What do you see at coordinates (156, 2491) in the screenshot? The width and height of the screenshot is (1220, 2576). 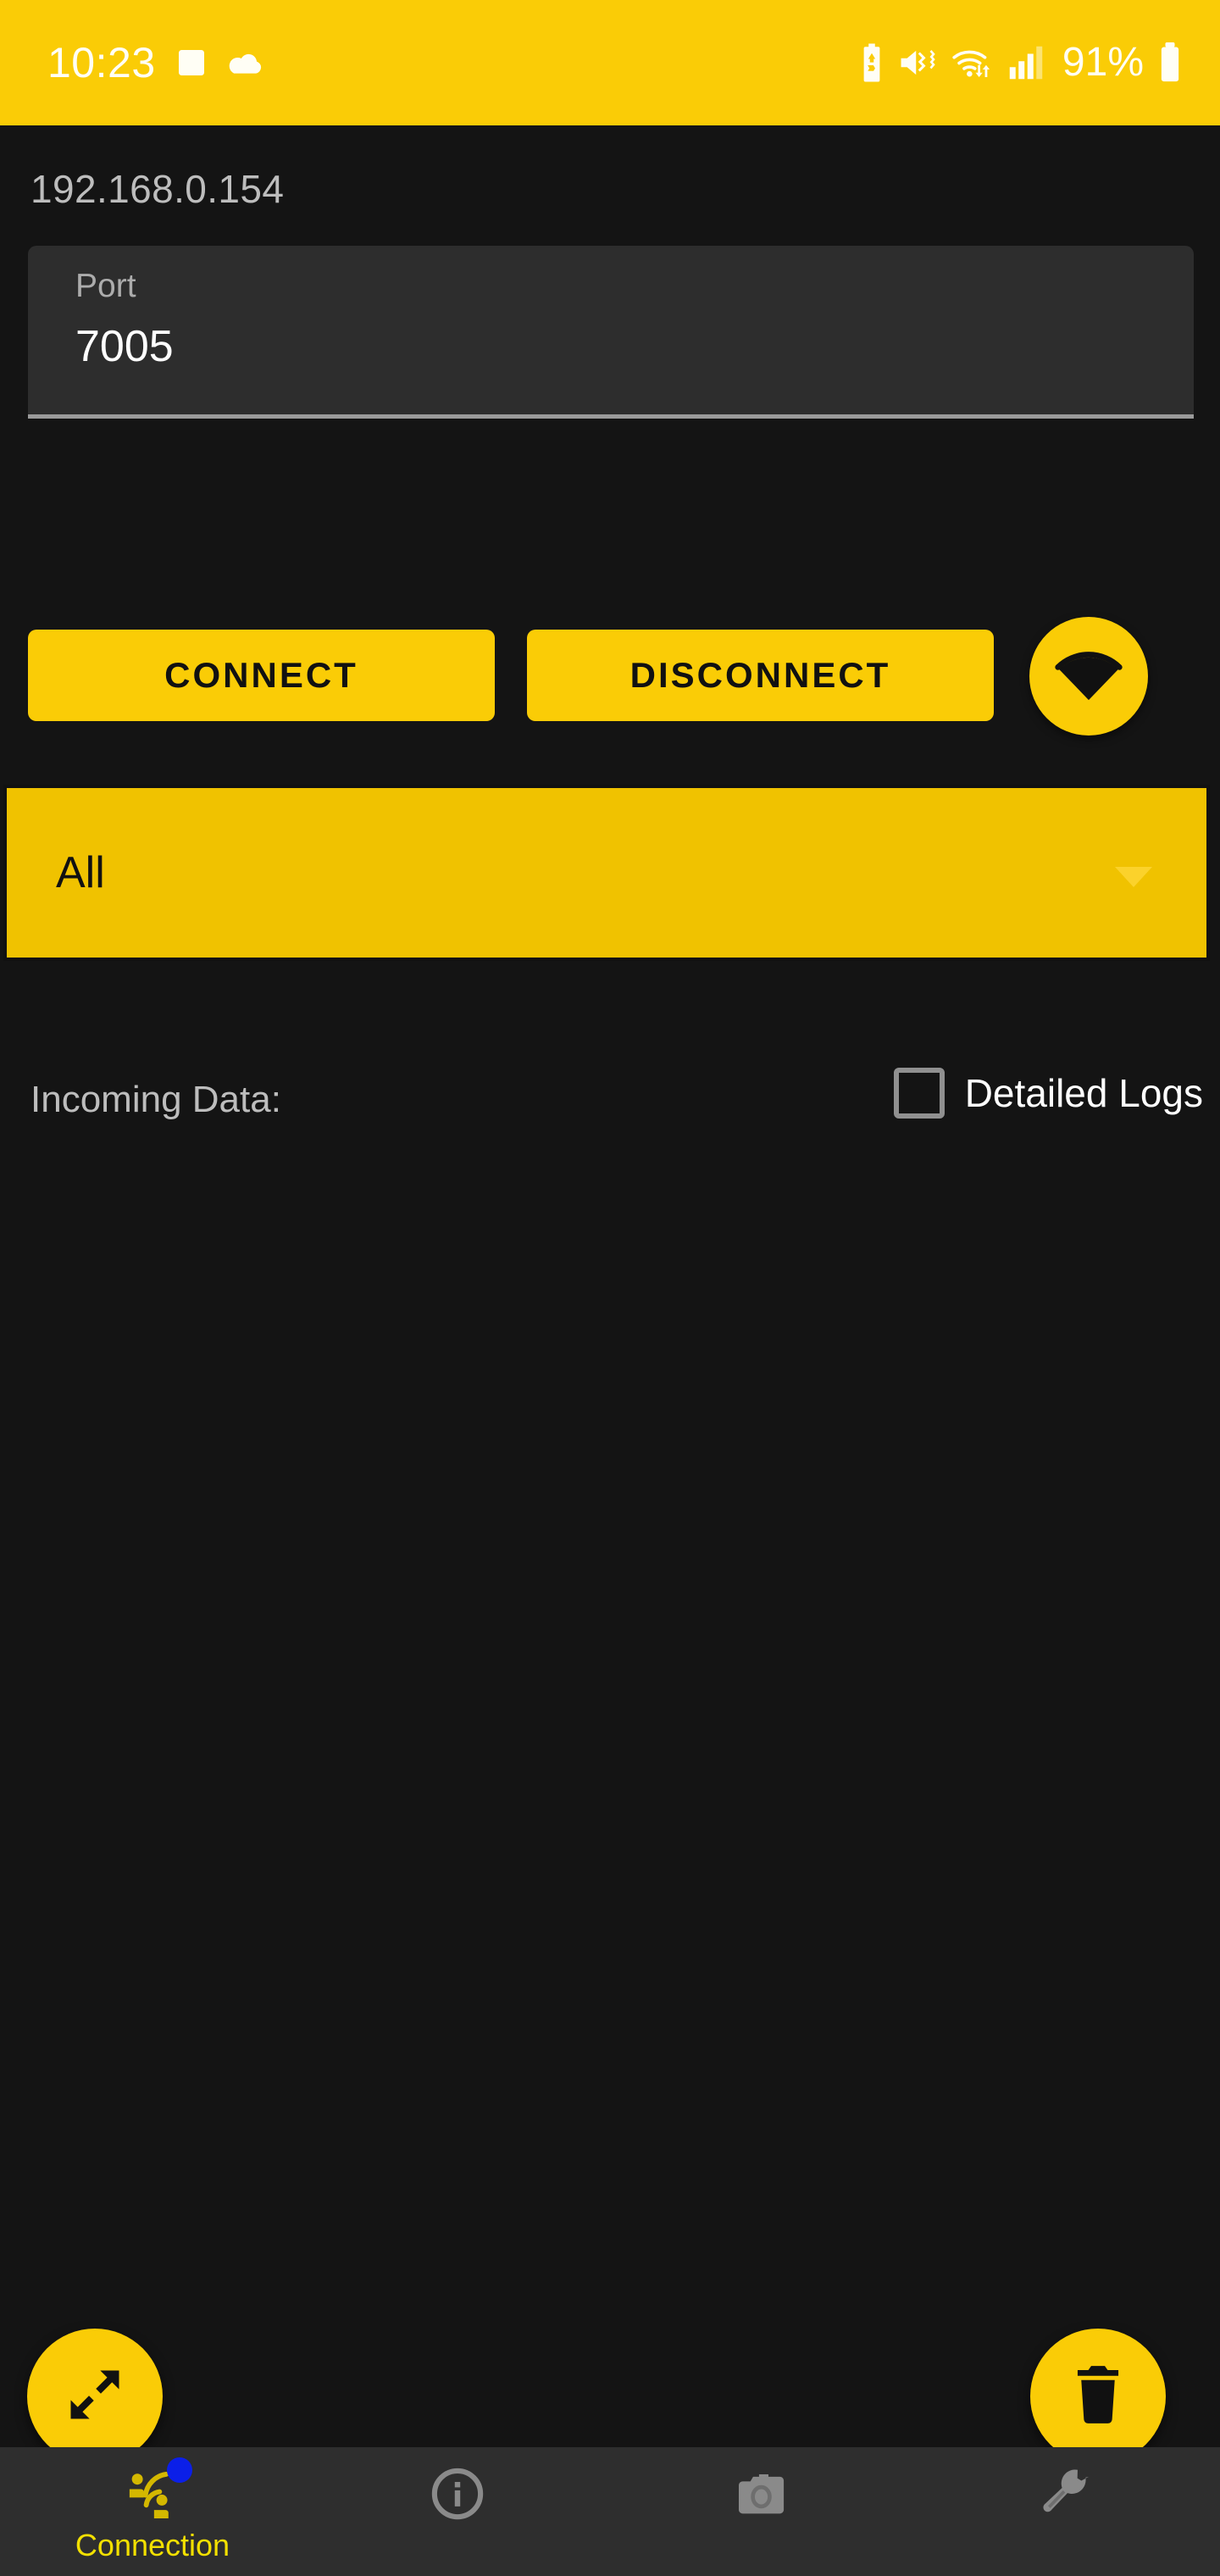 I see `connection-people-icon` at bounding box center [156, 2491].